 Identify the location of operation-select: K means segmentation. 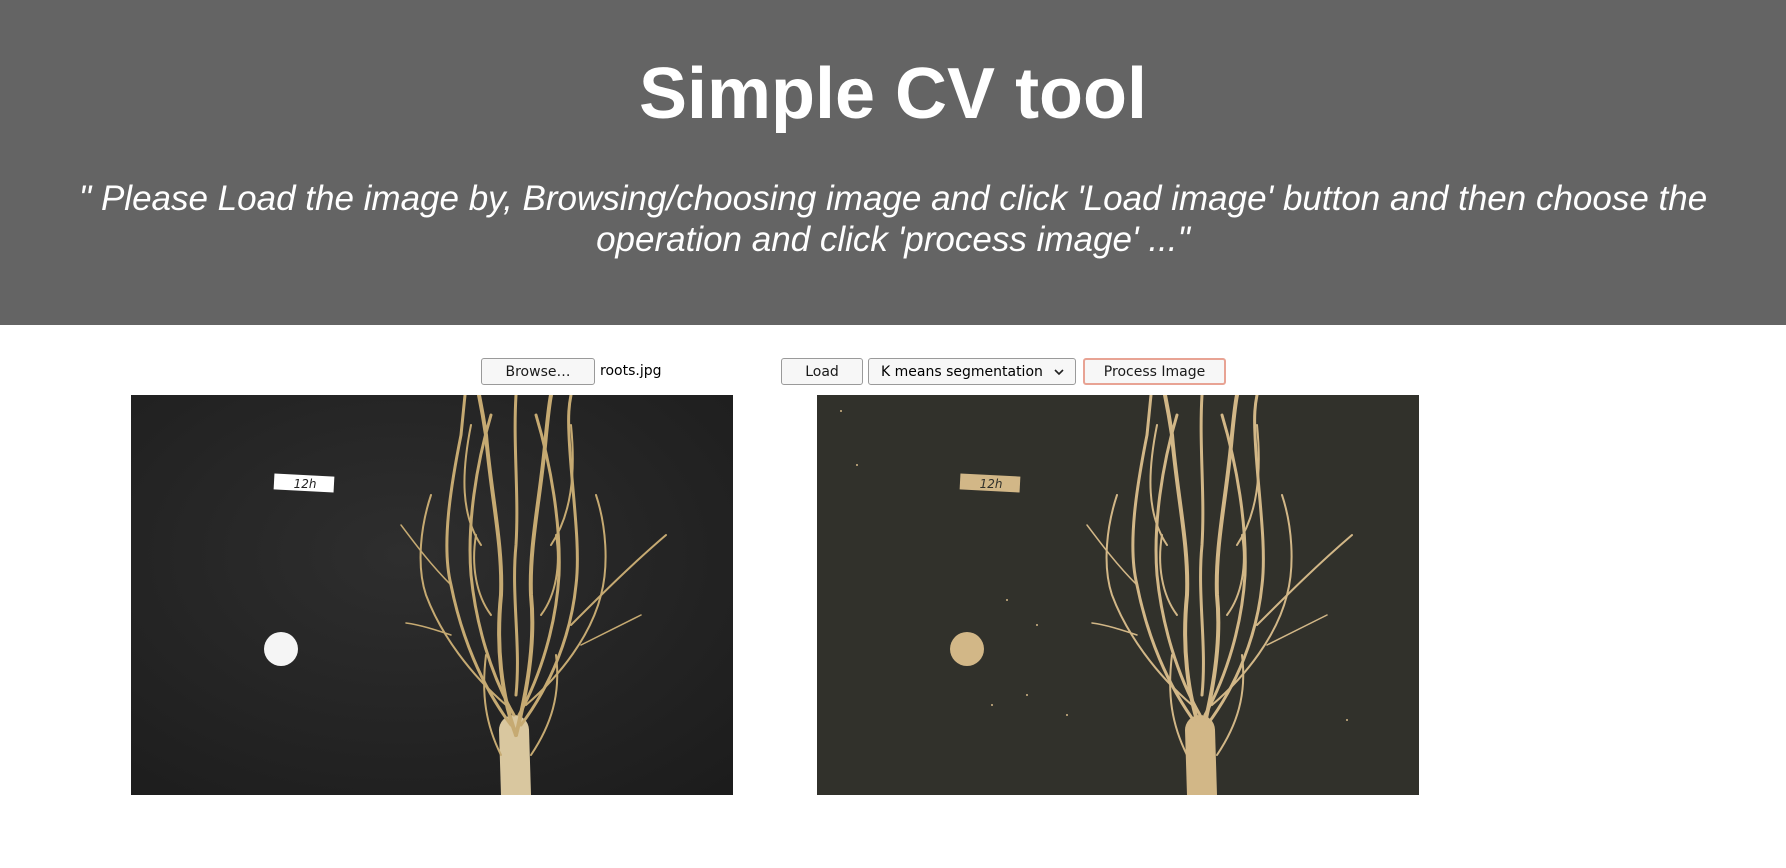
(972, 371).